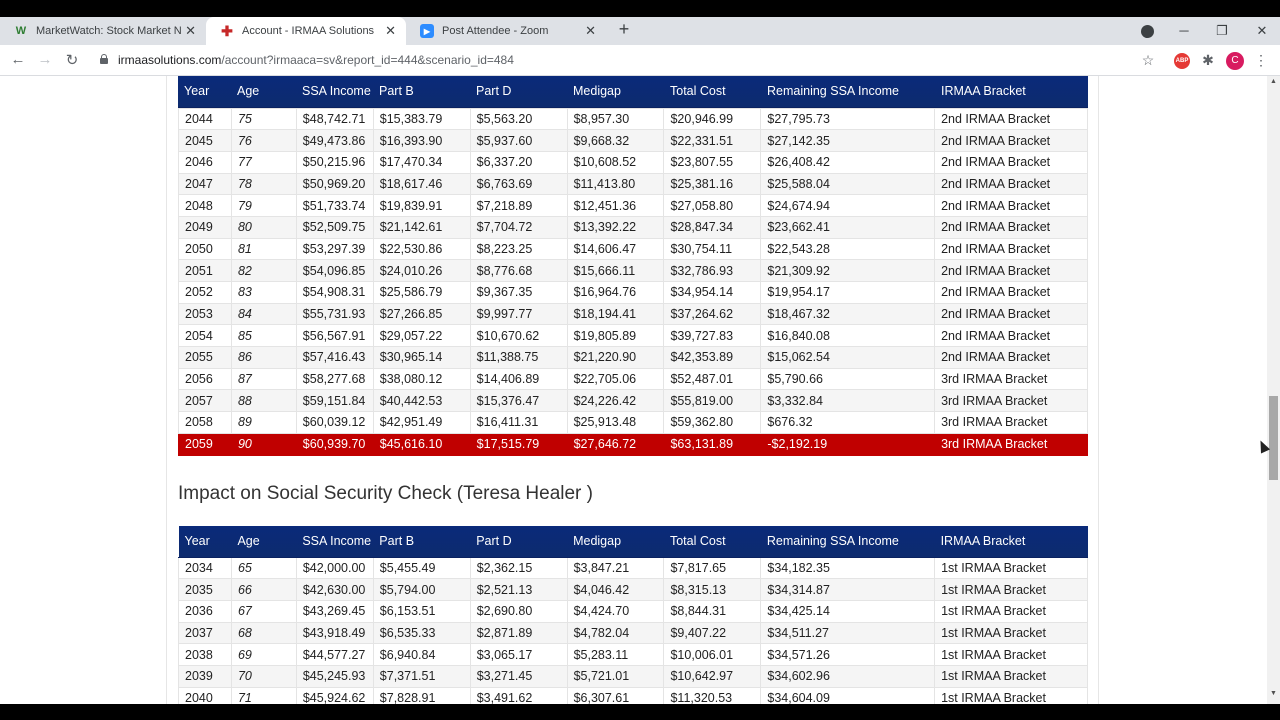 Image resolution: width=1280 pixels, height=720 pixels. Describe the element at coordinates (616, 676) in the screenshot. I see `cell-medigap: $5,721.01` at that location.